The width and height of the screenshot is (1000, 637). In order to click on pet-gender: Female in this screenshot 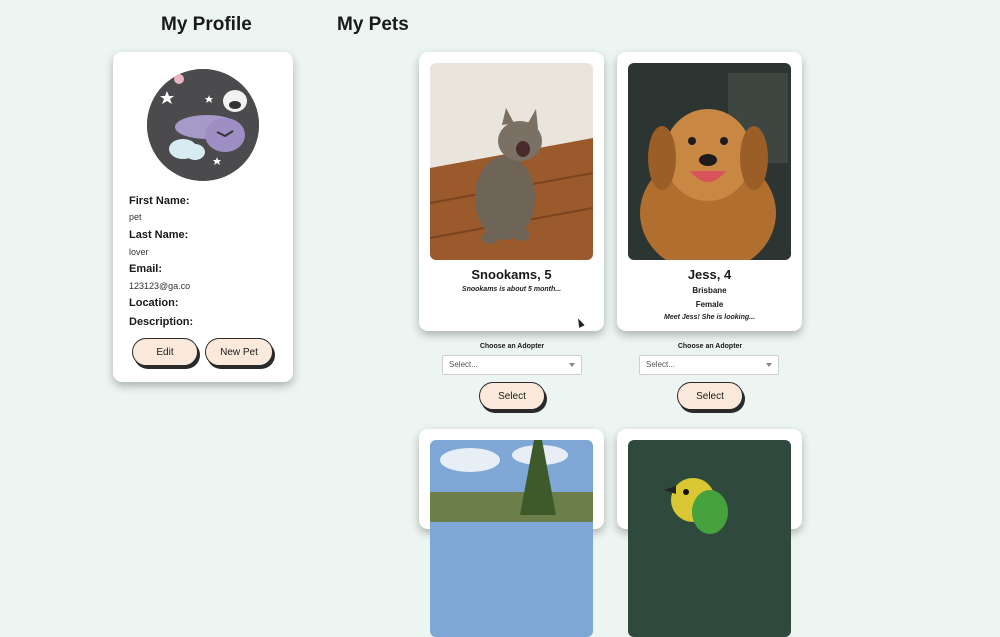, I will do `click(709, 304)`.